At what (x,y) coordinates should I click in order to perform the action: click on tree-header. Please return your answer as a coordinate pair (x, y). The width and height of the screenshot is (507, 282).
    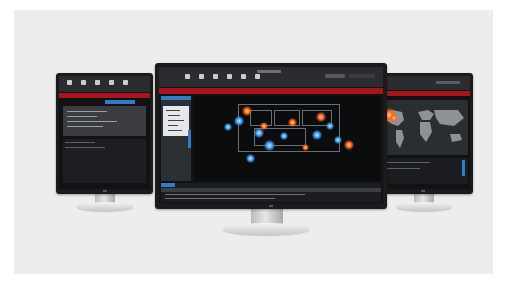
    Looking at the image, I should click on (176, 98).